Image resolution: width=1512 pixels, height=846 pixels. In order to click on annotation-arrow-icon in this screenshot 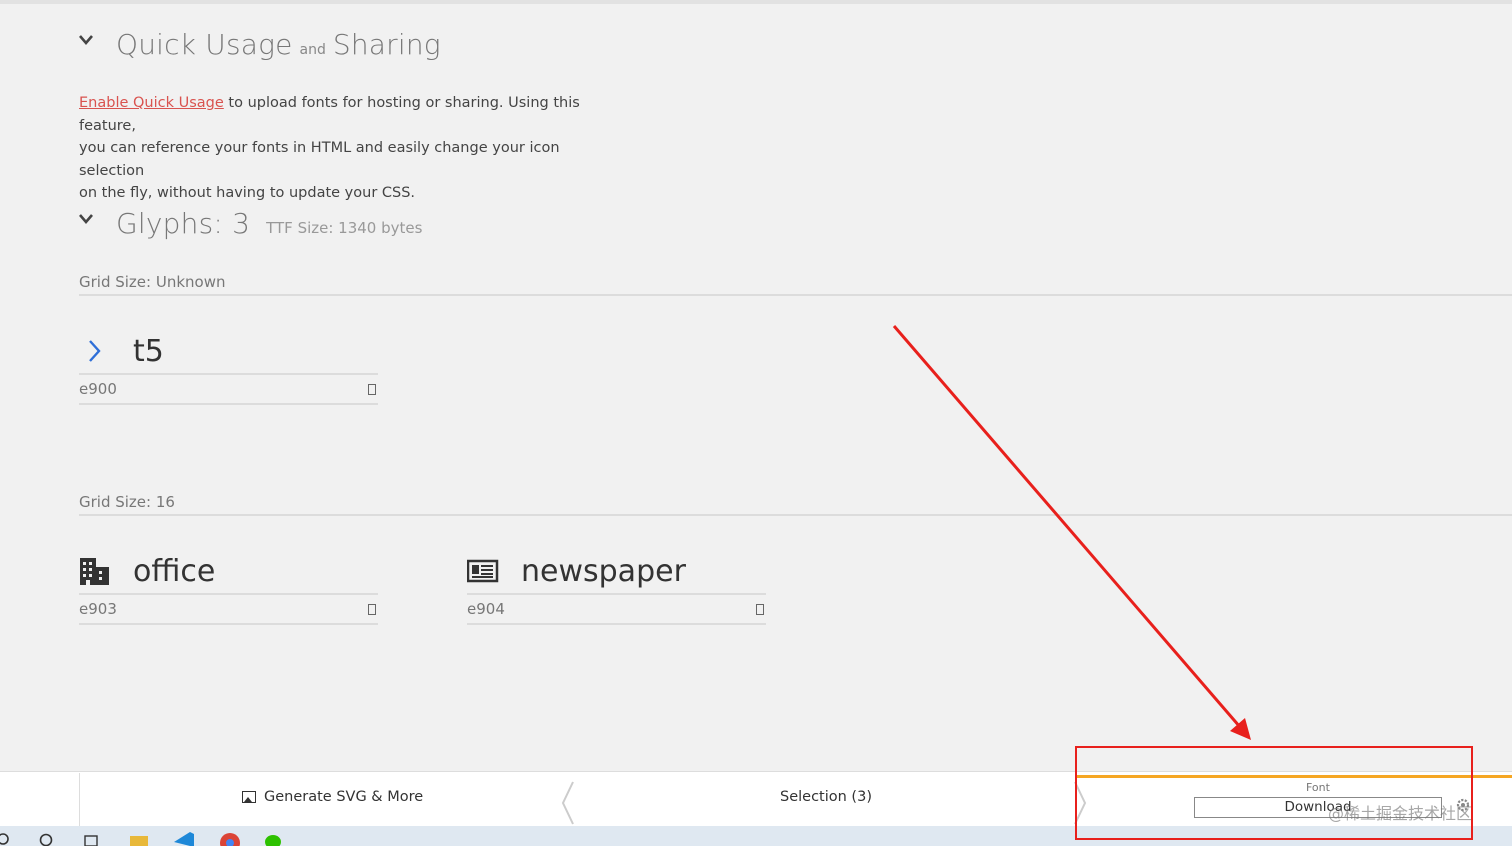, I will do `click(1071, 532)`.